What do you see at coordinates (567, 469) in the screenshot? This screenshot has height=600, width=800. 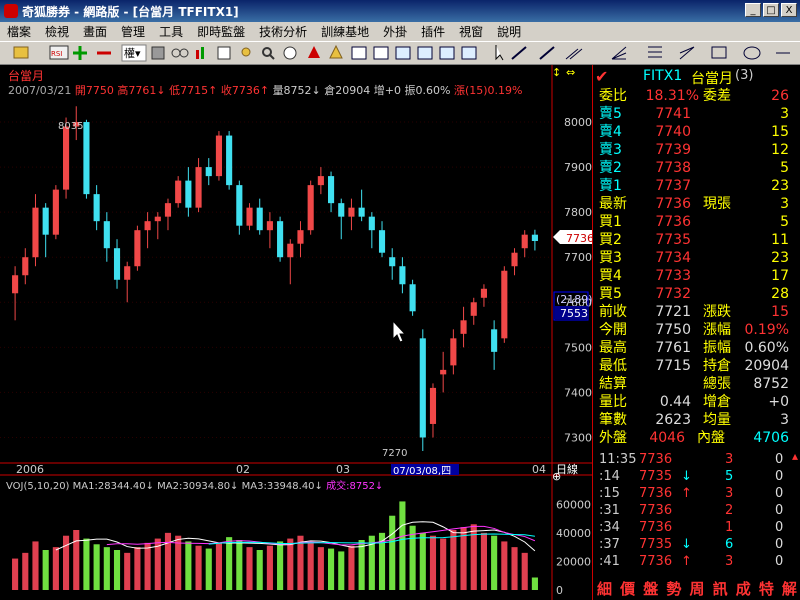 I see `period-label: 日線` at bounding box center [567, 469].